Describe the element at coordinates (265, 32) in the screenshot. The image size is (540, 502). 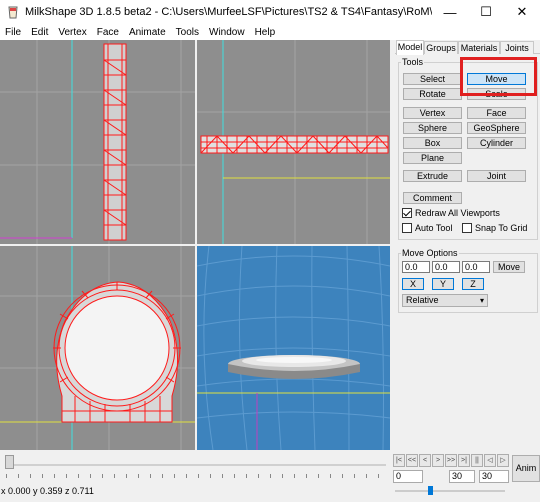
I see `menu-help: Help` at that location.